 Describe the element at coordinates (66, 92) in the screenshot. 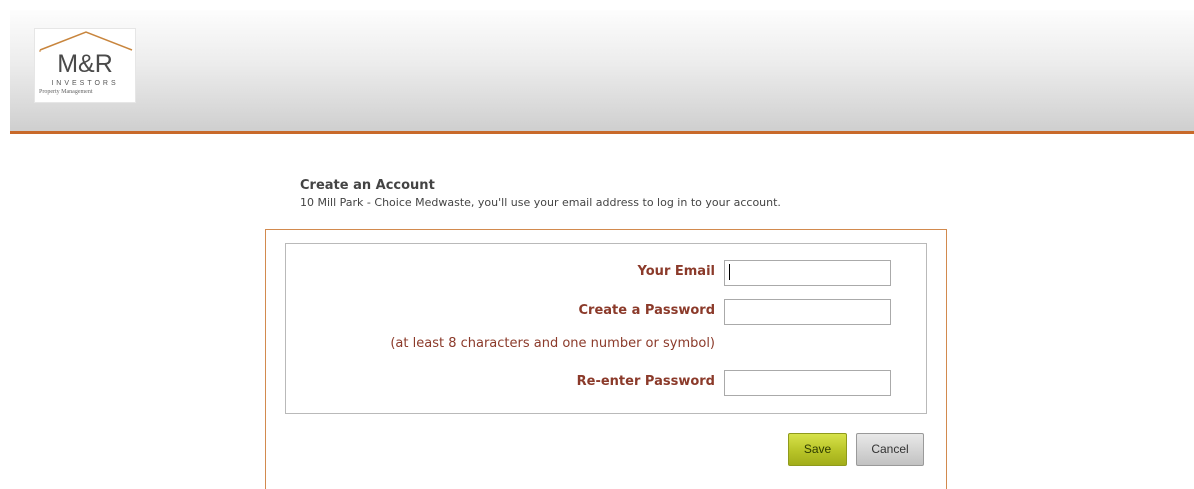

I see `logo-tagline: Property Management` at that location.